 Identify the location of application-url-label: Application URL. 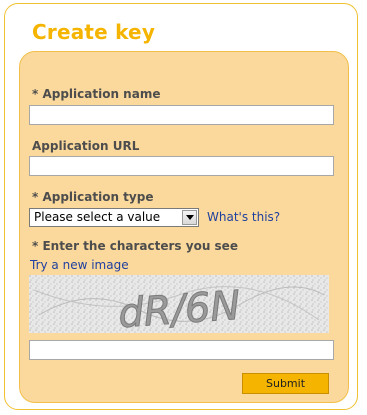
(86, 146).